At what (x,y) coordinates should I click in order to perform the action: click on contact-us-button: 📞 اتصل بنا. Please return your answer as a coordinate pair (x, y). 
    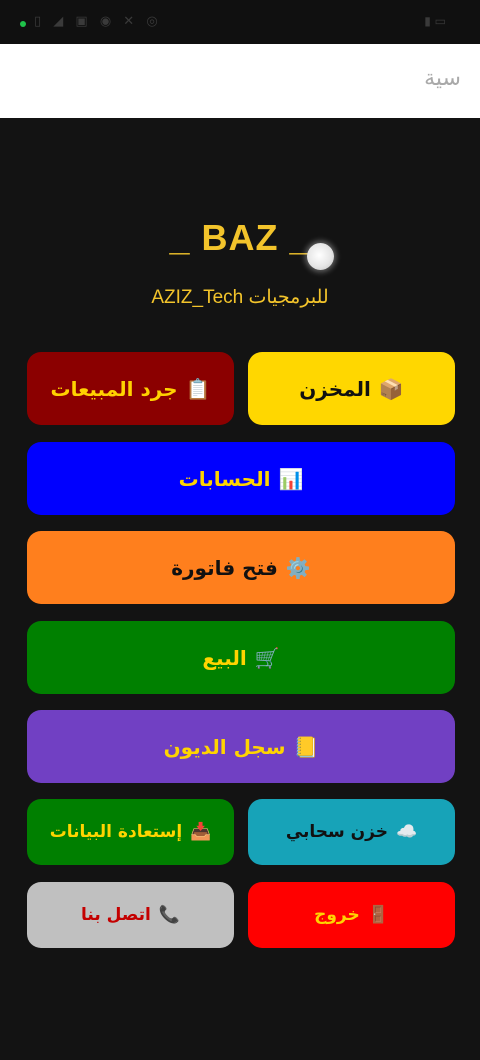
    Looking at the image, I should click on (130, 915).